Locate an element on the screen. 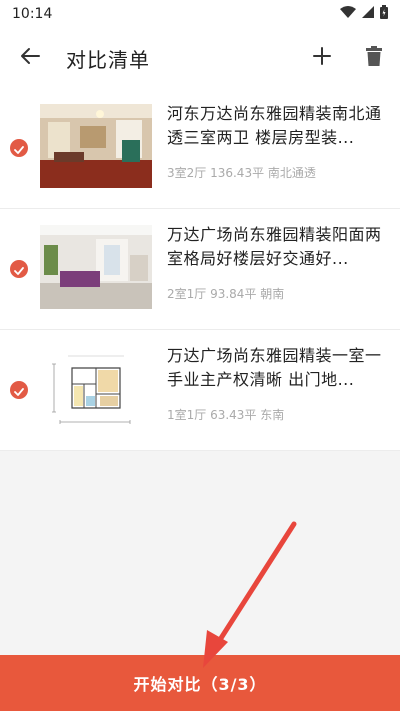 The image size is (400, 711). arrow-left-icon is located at coordinates (30, 58).